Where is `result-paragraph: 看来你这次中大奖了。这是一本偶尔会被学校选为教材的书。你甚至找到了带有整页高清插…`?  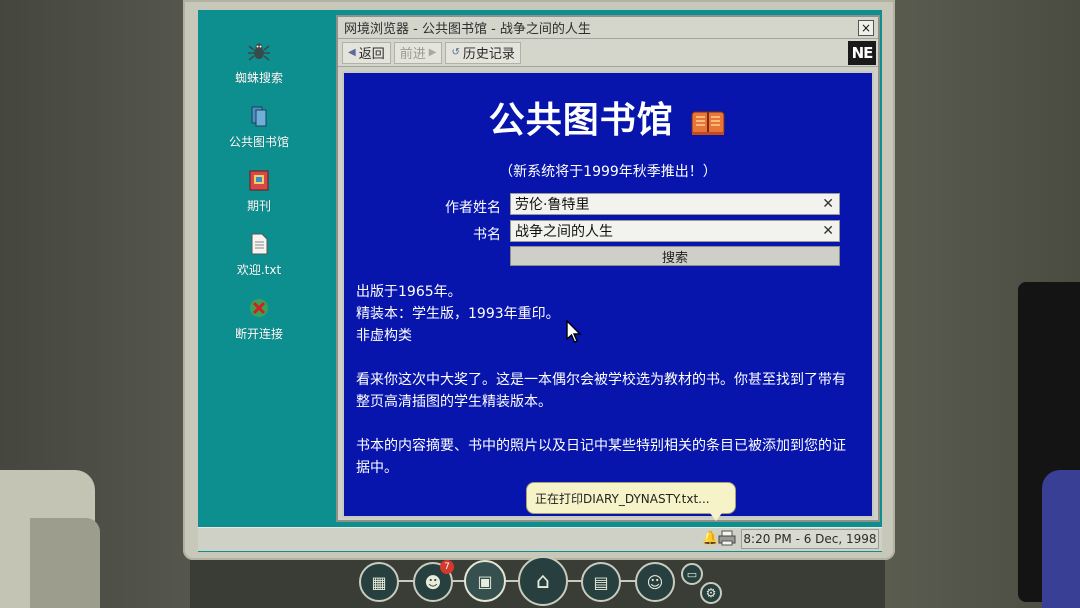
result-paragraph: 看来你这次中大奖了。这是一本偶尔会被学校选为教材的书。你甚至找到了带有整页高清插… is located at coordinates (601, 391).